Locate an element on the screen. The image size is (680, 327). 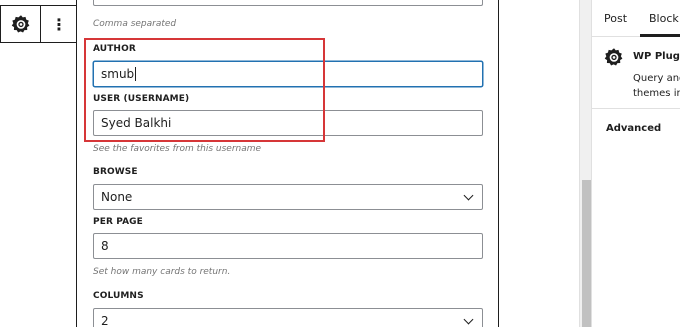
block-toolbar: ⋮ is located at coordinates (38, 24).